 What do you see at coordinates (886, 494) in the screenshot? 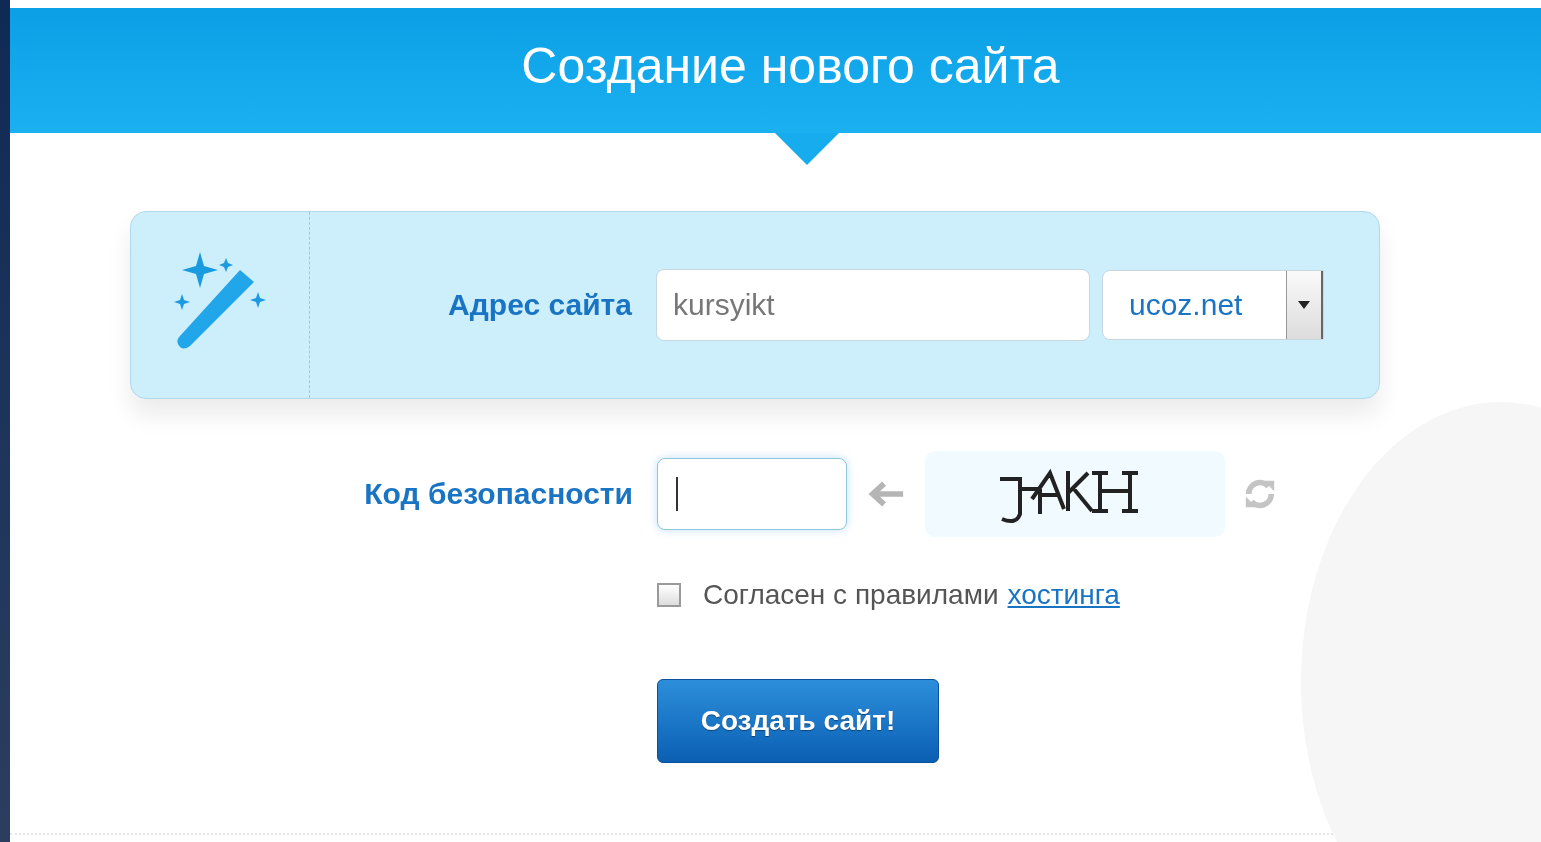
I see `left-arrow-icon` at bounding box center [886, 494].